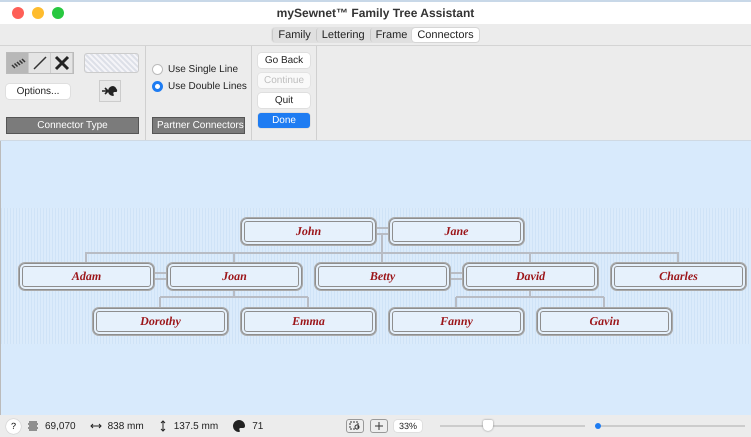  What do you see at coordinates (60, 426) in the screenshot?
I see `stitch-count: 69,070` at bounding box center [60, 426].